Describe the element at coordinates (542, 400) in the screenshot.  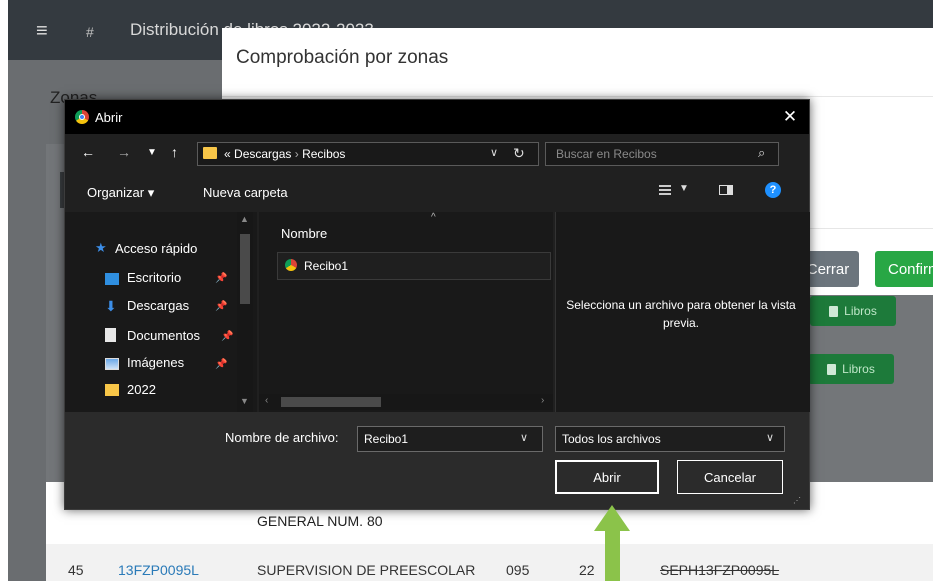
I see `scroll-right-icon: ›` at that location.